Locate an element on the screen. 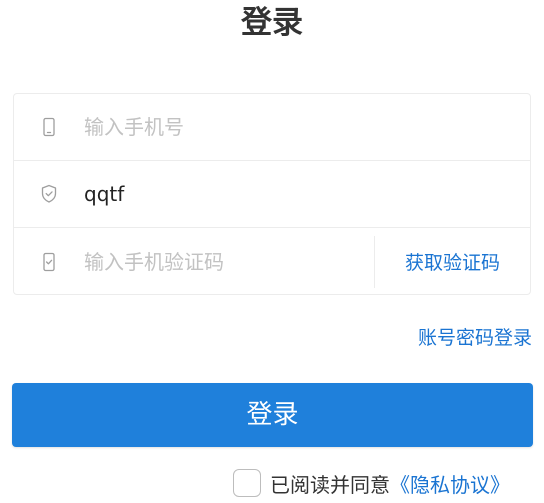  privacy-policy-link: 《隐私协议》 is located at coordinates (450, 483).